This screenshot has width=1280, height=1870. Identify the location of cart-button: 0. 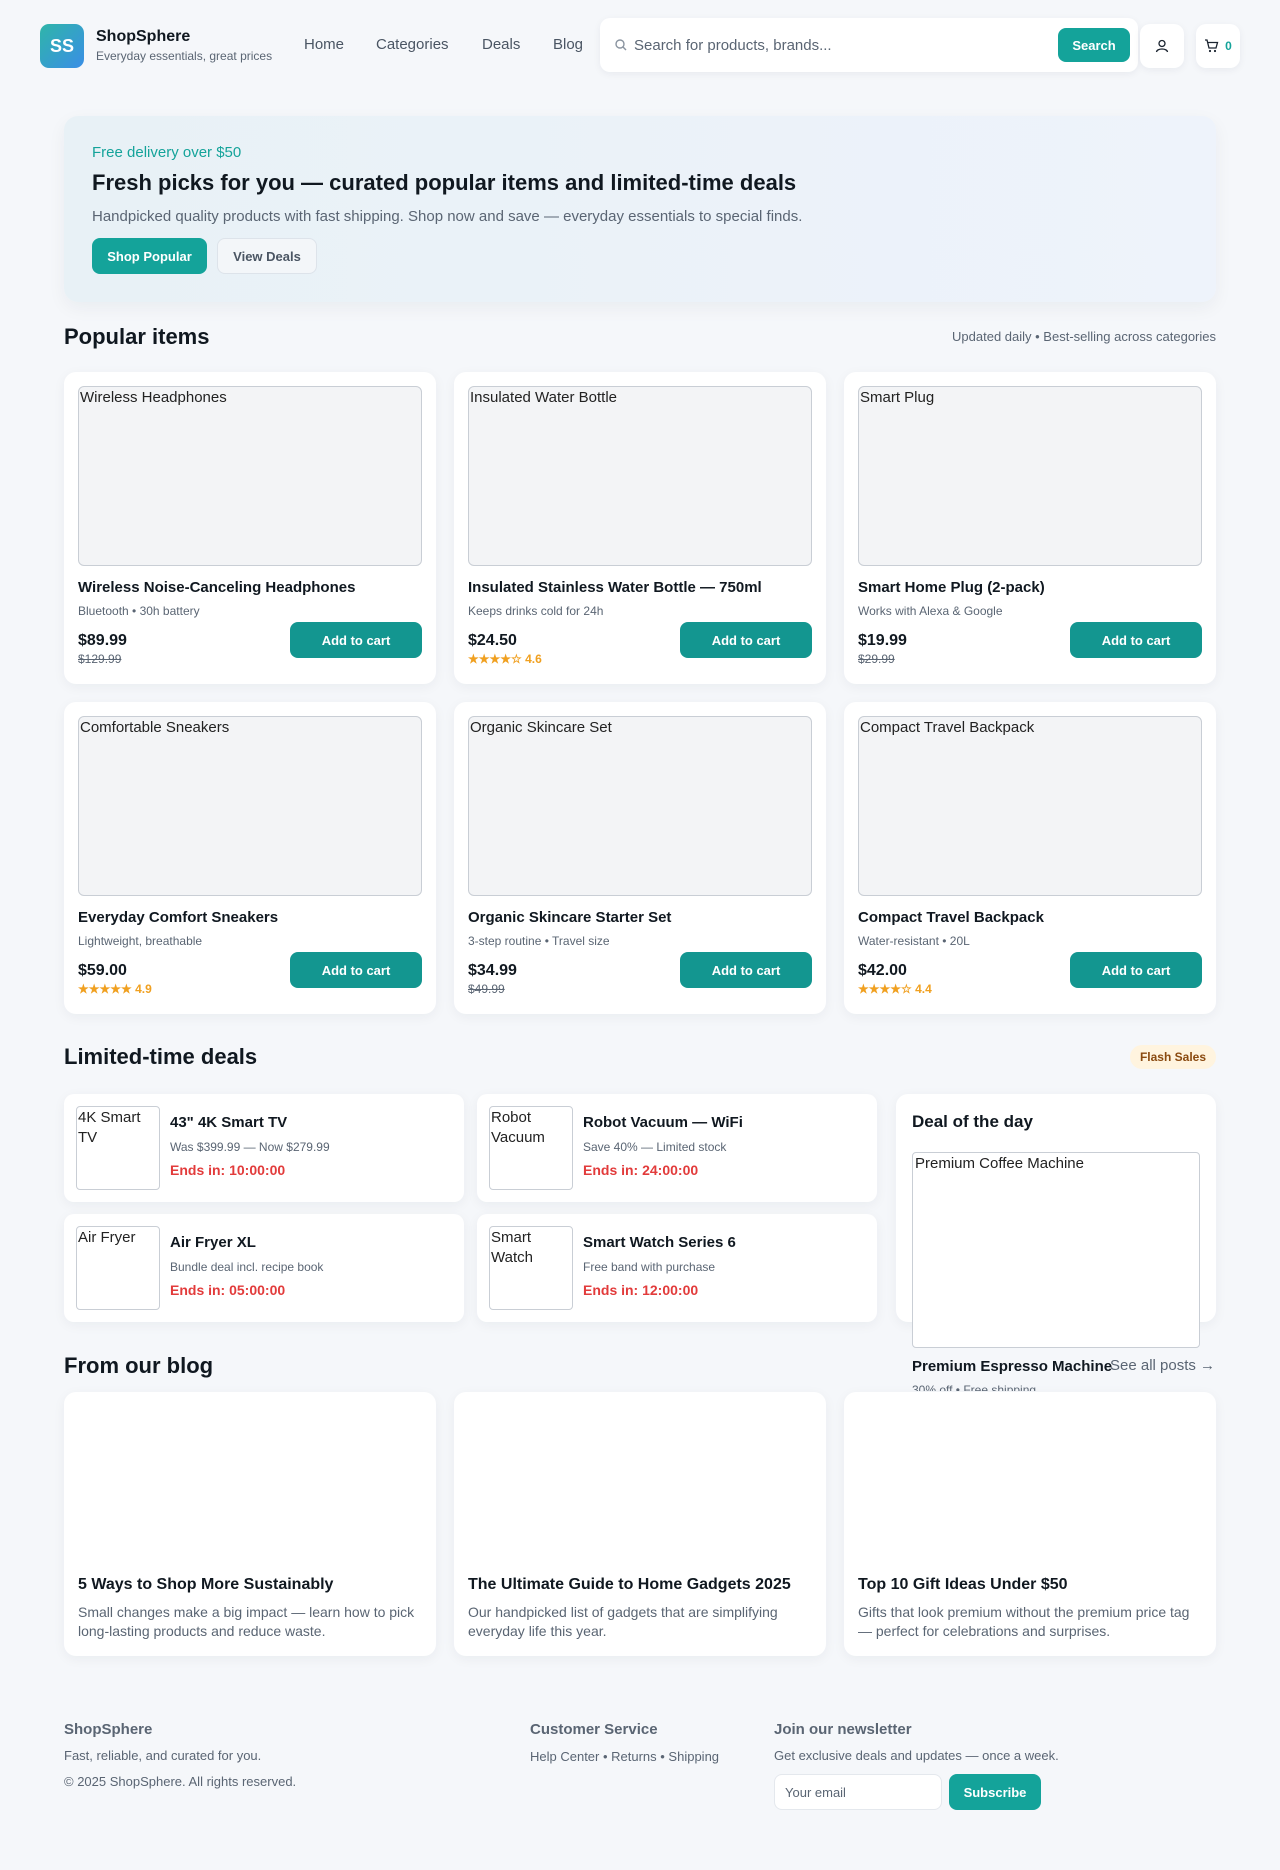
(1218, 46).